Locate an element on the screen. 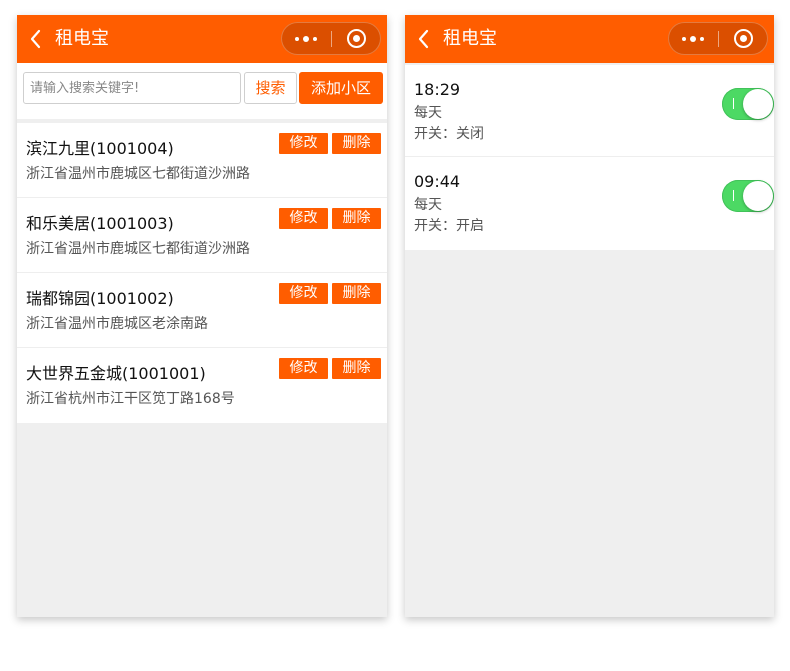  community-name: 滨江九里(1001004) is located at coordinates (100, 148).